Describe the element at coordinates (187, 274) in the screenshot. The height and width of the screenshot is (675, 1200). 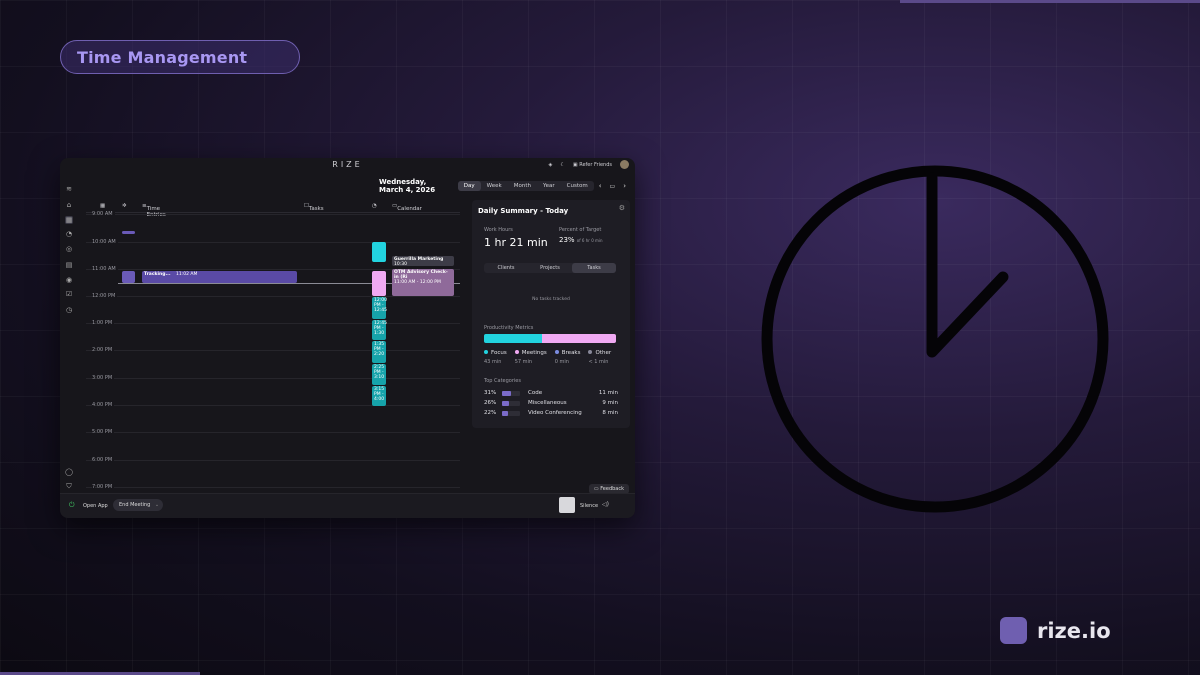
I see `tracking-time: 11:02 AM` at that location.